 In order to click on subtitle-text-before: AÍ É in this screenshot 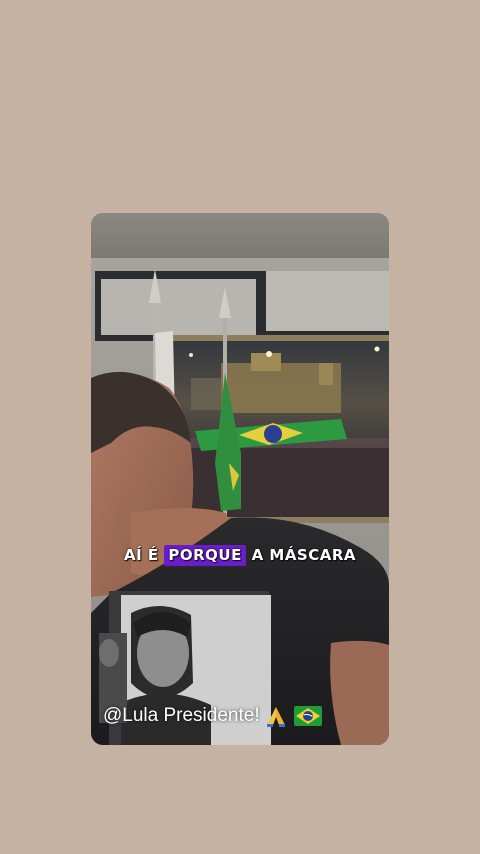, I will do `click(144, 555)`.